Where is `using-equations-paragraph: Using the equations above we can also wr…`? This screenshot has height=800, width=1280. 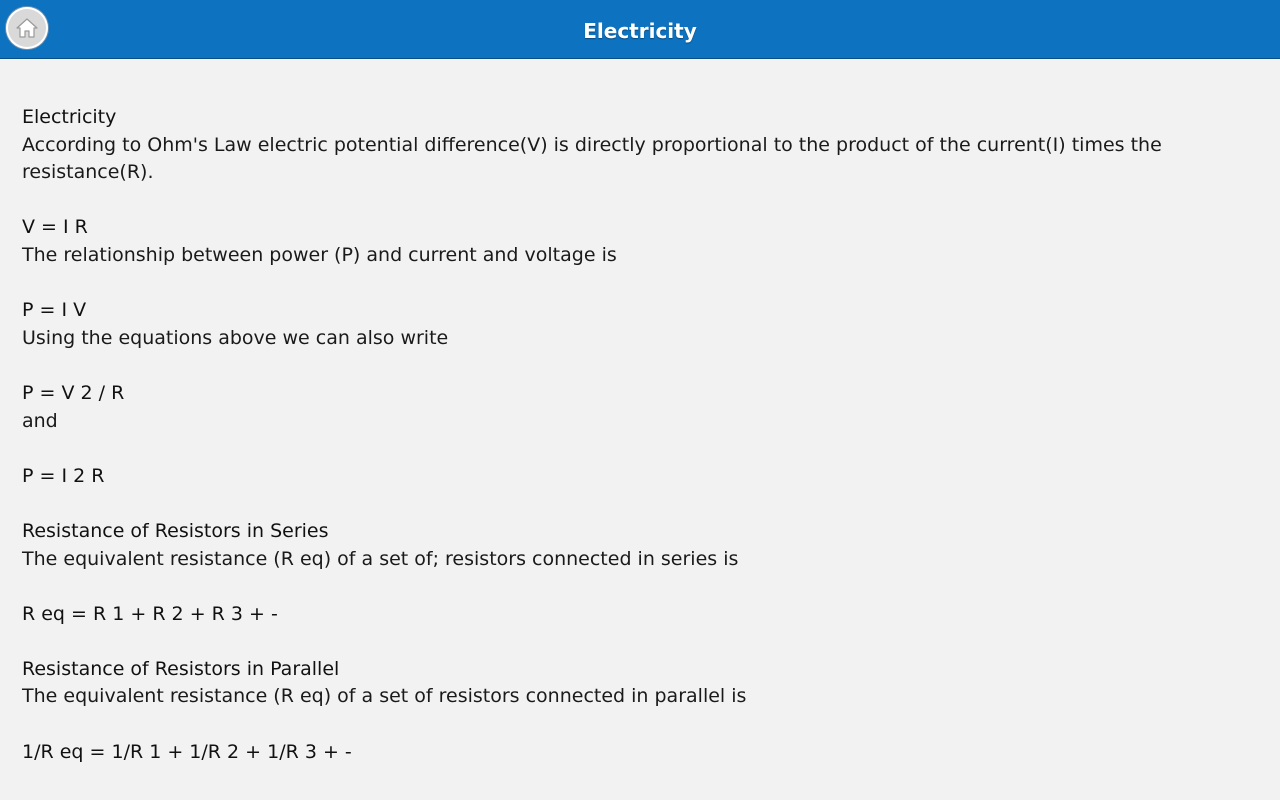 using-equations-paragraph: Using the equations above we can also wr… is located at coordinates (235, 337).